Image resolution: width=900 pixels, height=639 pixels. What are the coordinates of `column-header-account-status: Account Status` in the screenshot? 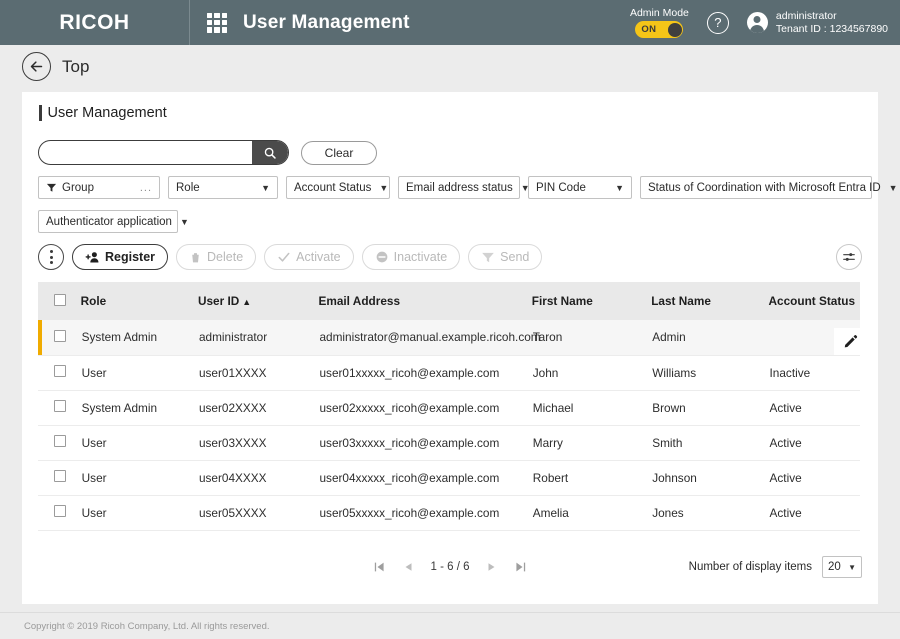 It's located at (814, 301).